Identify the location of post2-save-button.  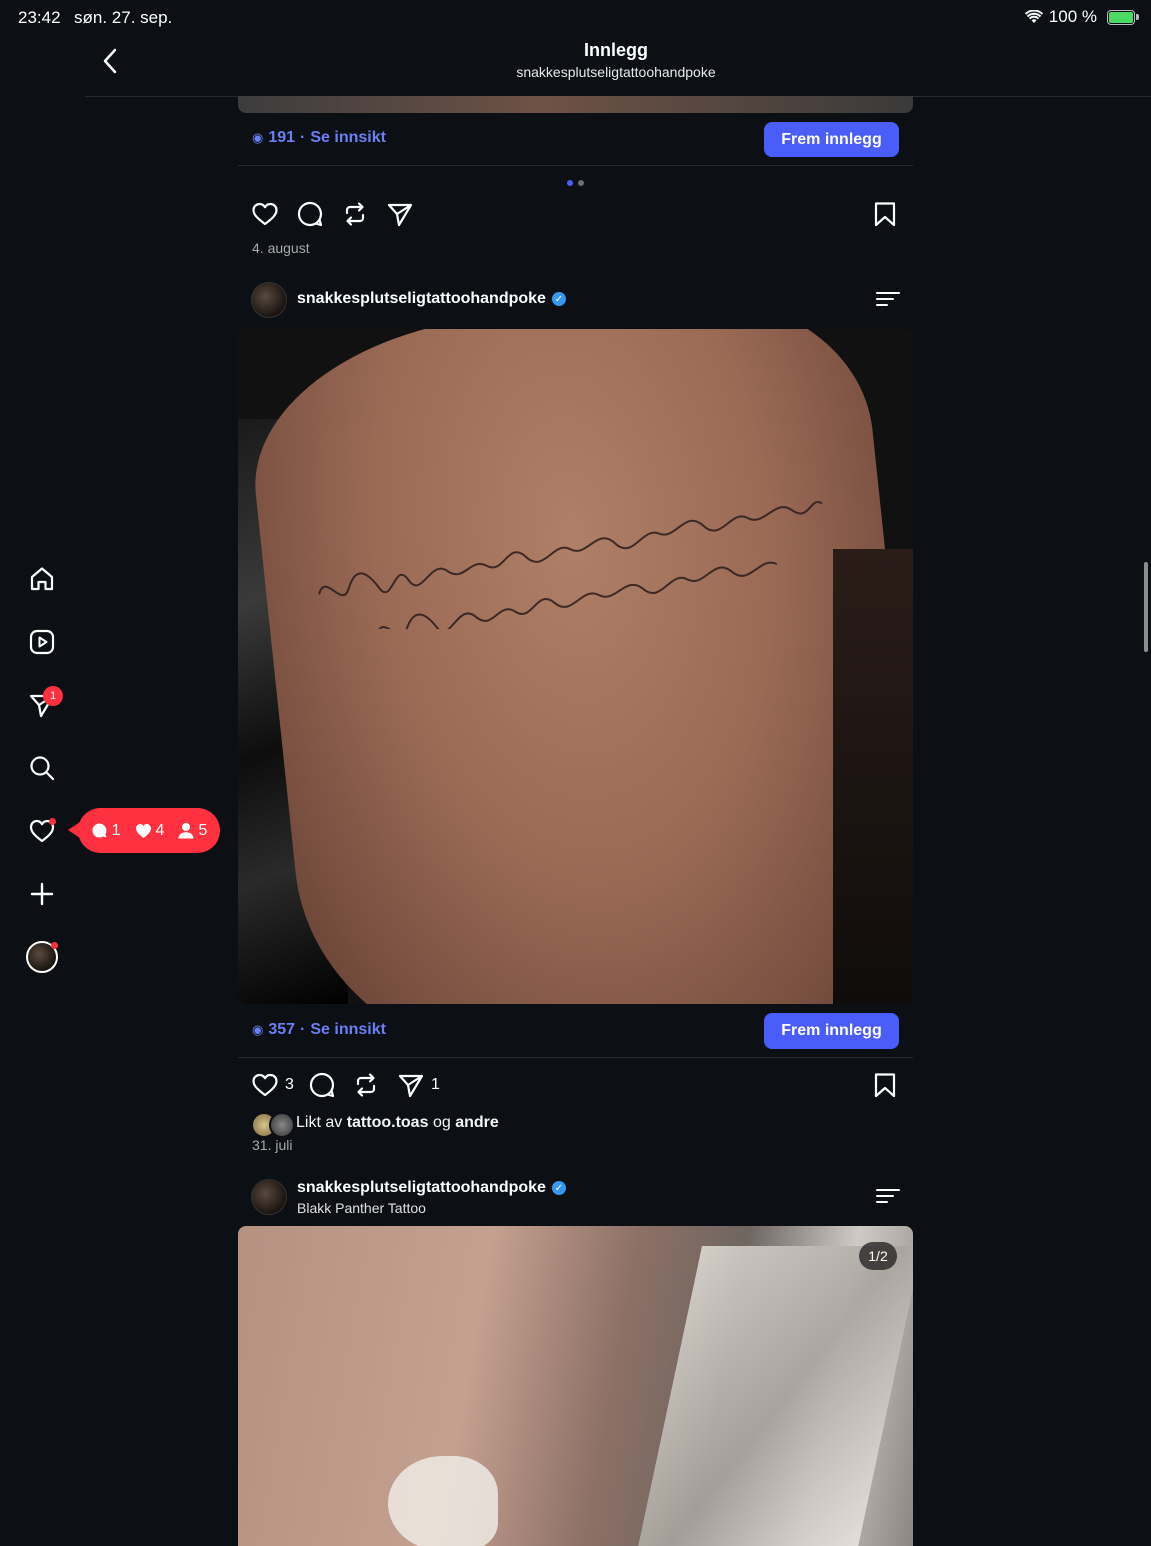
(885, 1085).